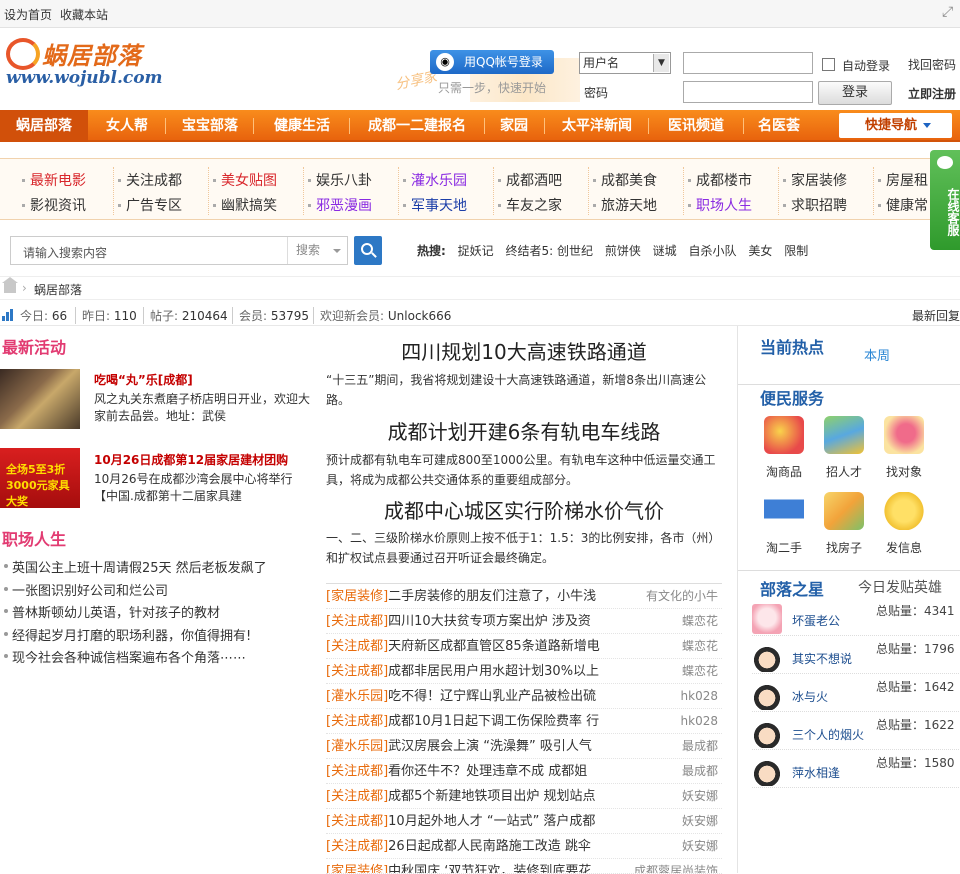  What do you see at coordinates (152, 658) in the screenshot?
I see `list-item: 现今社会各种诚信档案遍布各个角落⋯⋯` at bounding box center [152, 658].